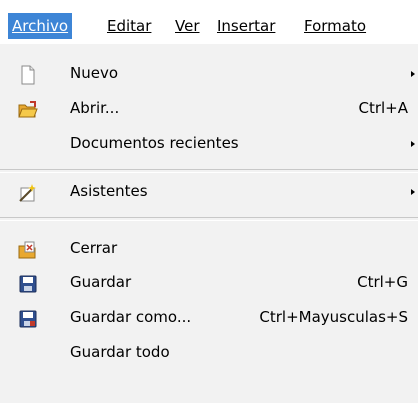 The height and width of the screenshot is (403, 418). I want to click on menu-item-shortcut: Ctrl+G, so click(382, 282).